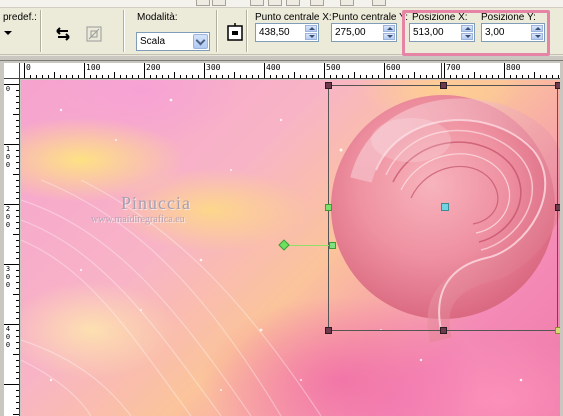 The image size is (563, 416). Describe the element at coordinates (63, 34) in the screenshot. I see `reset-button` at that location.